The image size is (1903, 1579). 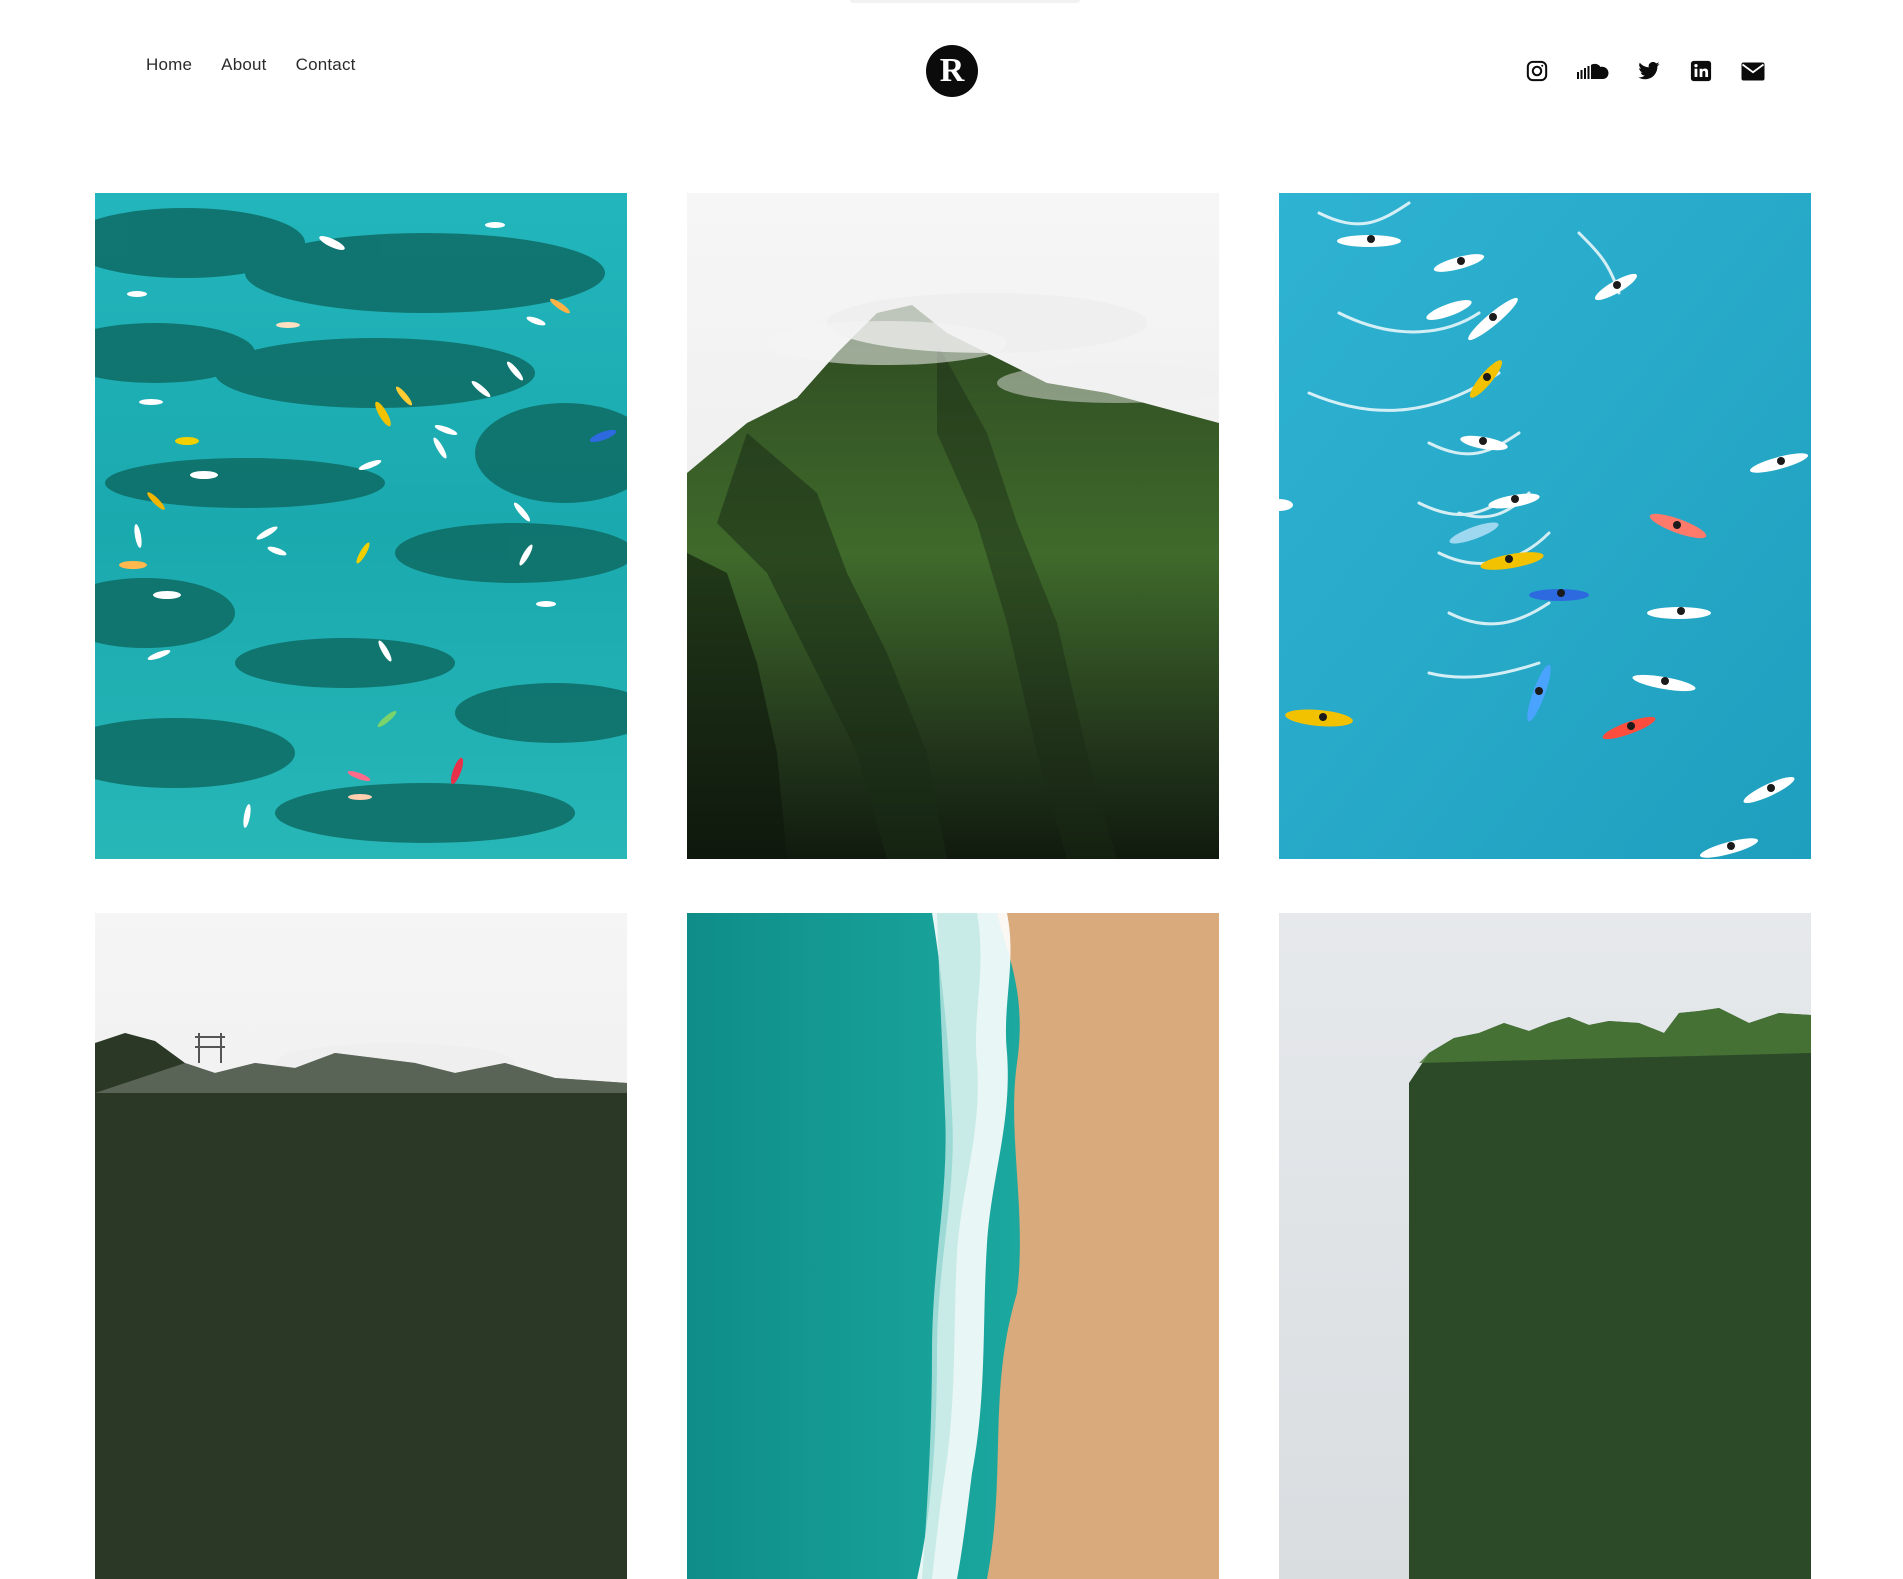 I want to click on r-logo-icon: R, so click(x=952, y=71).